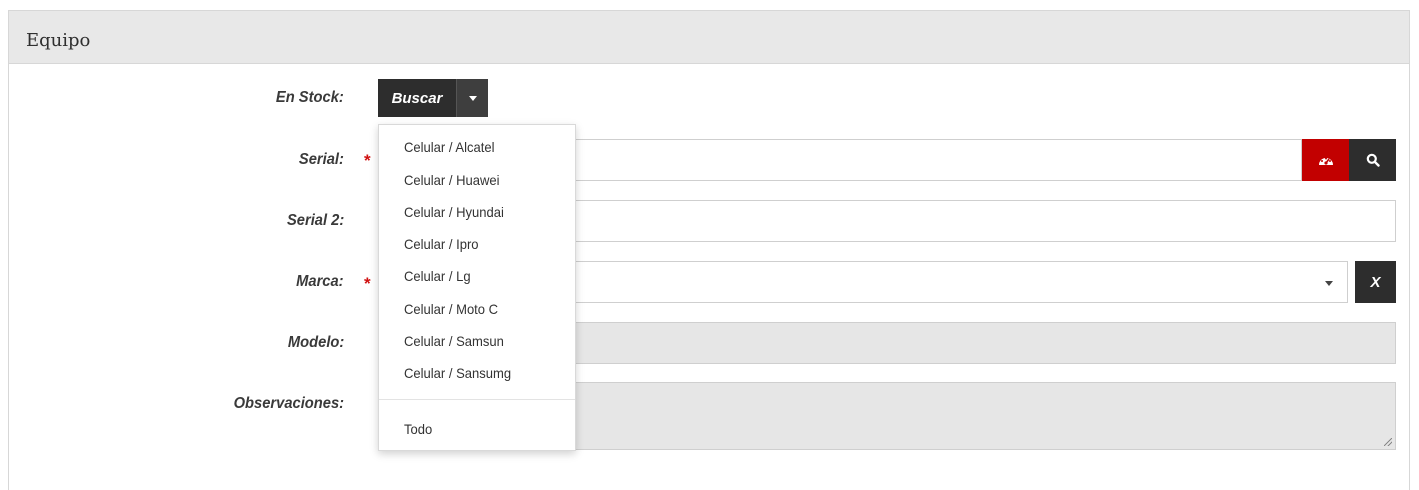  I want to click on dropdown-item: Celular / Sansumg, so click(457, 373).